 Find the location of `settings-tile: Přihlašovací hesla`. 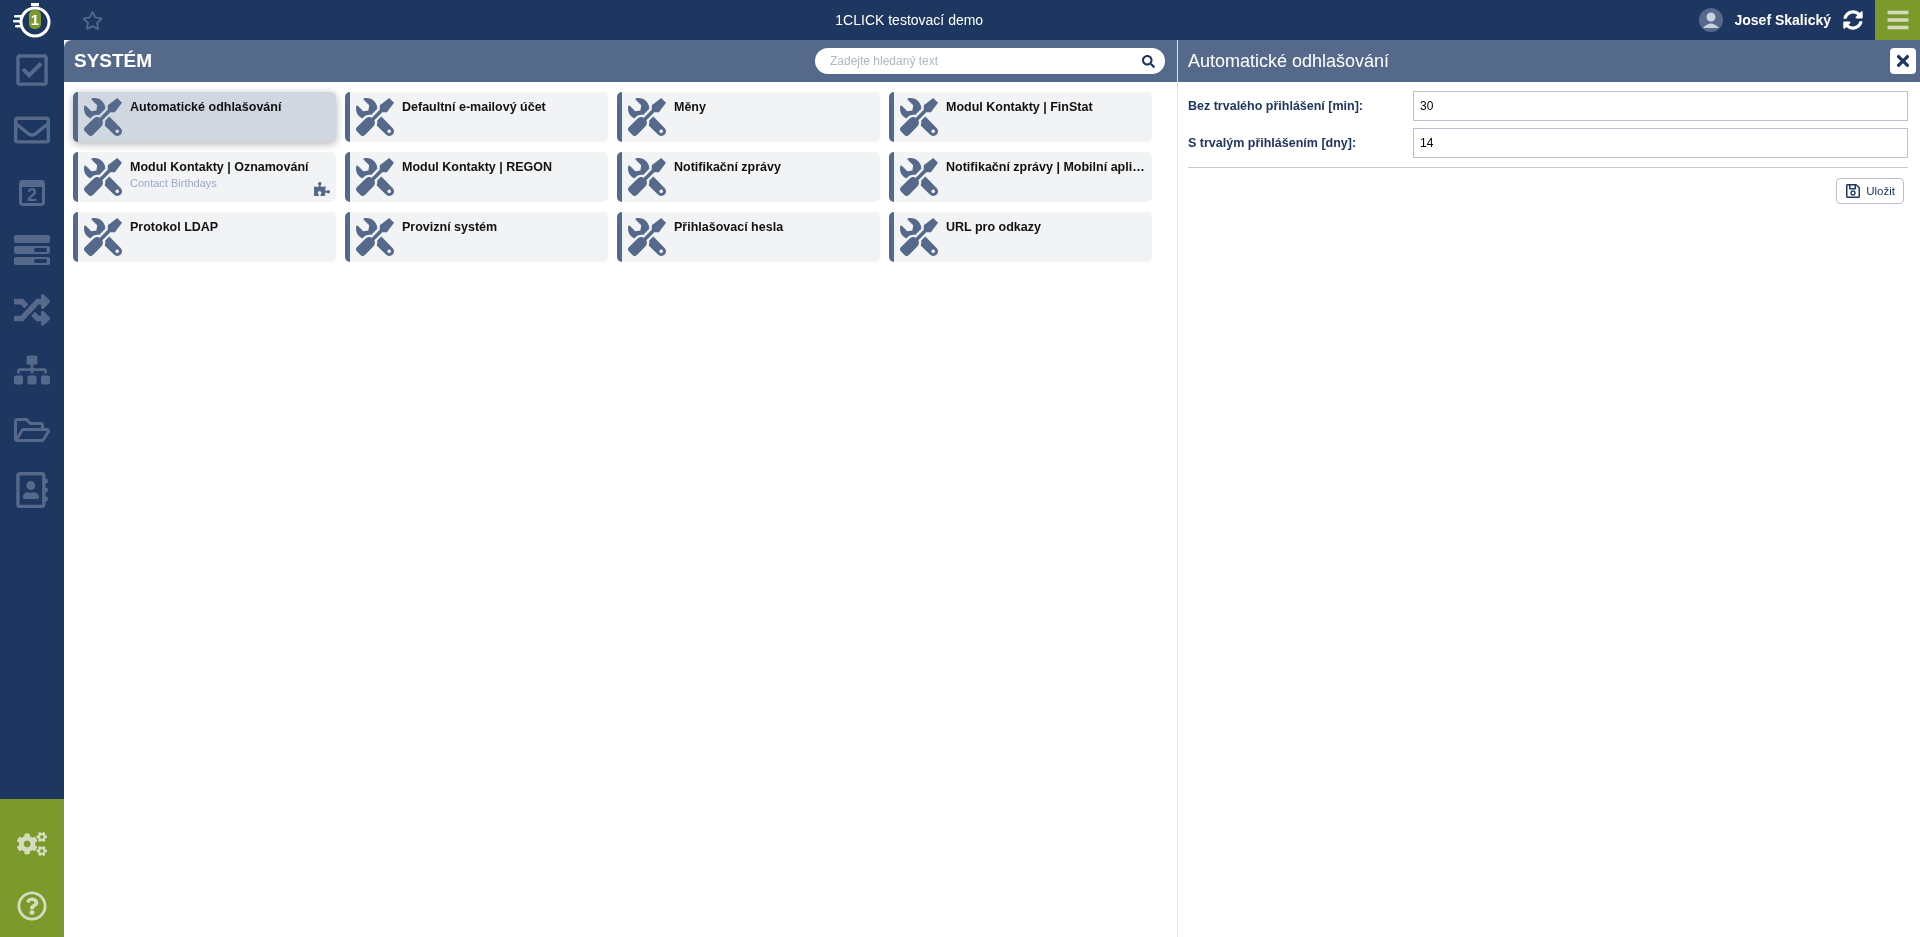

settings-tile: Přihlašovací hesla is located at coordinates (748, 237).